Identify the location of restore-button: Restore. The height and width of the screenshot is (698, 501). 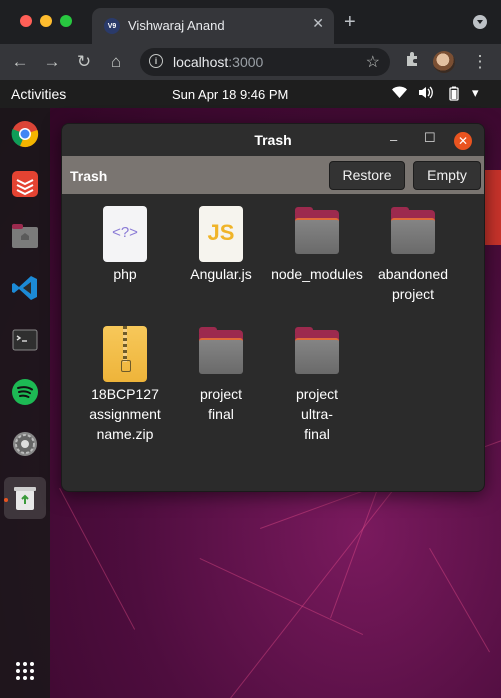
(367, 175).